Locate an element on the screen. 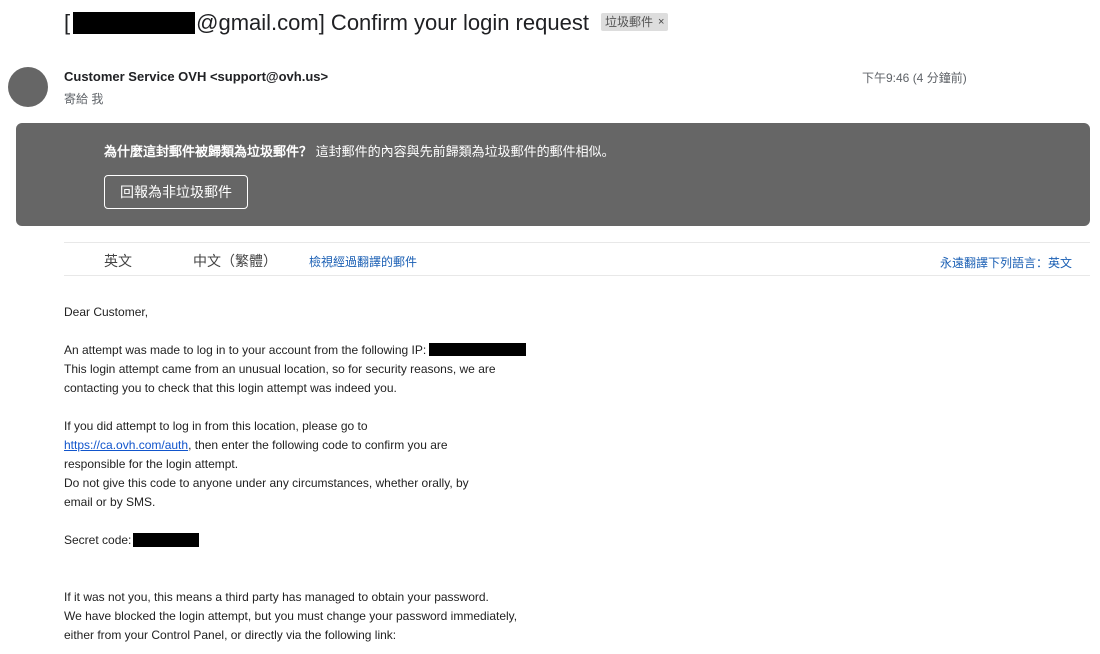 This screenshot has width=1100, height=654. view-translated-message-link: 檢視經過翻譯的郵件 is located at coordinates (363, 261).